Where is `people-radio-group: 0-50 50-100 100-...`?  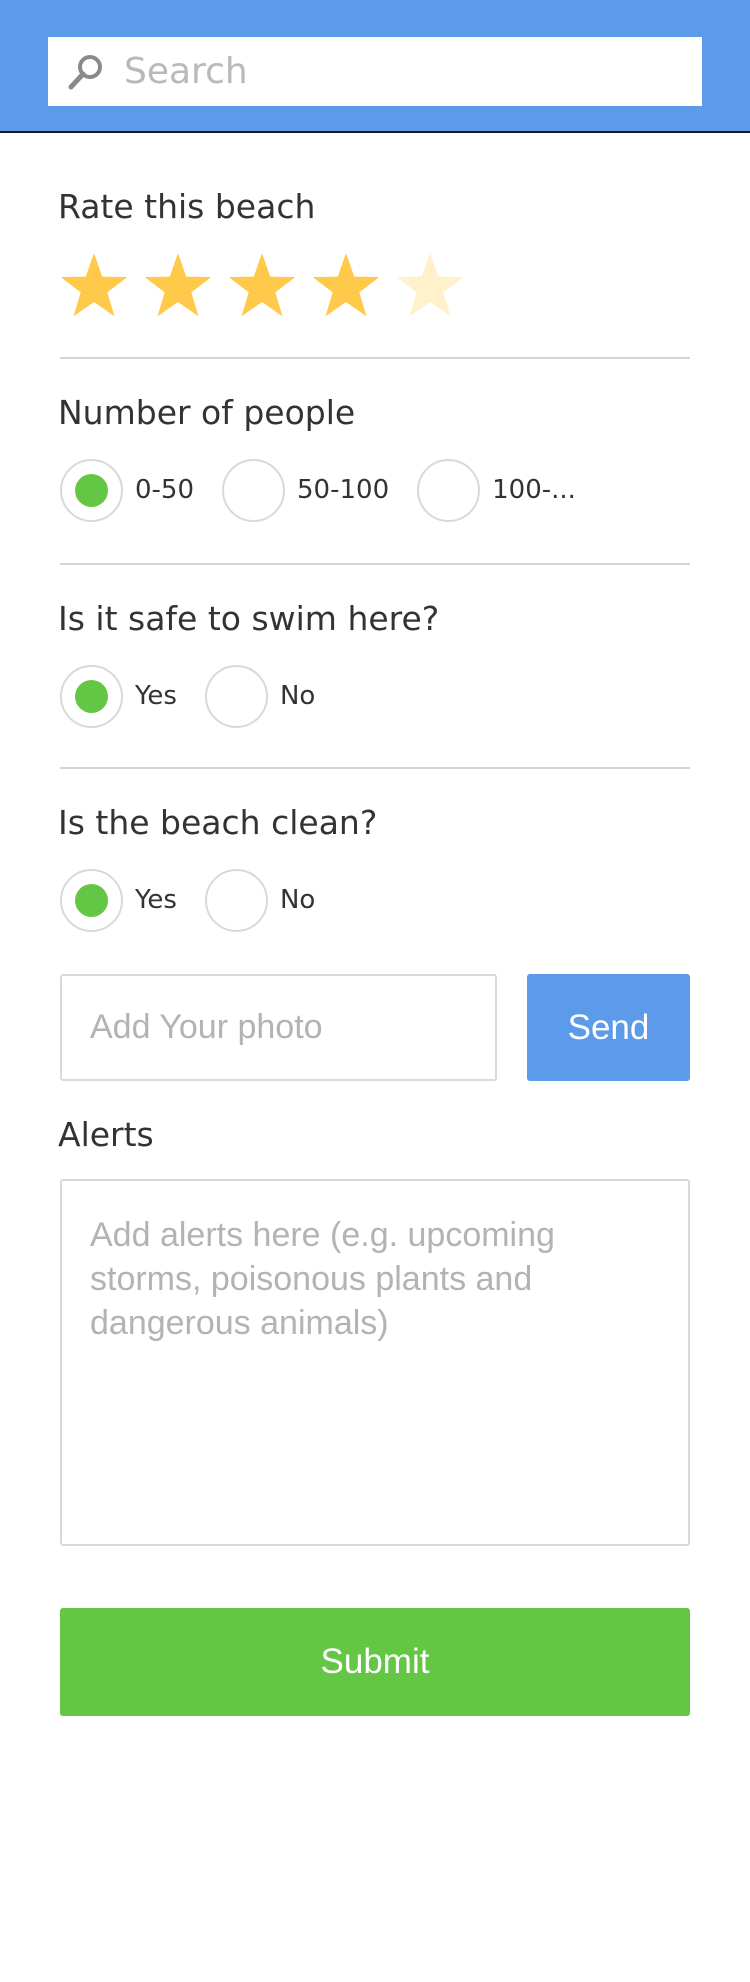
people-radio-group: 0-50 50-100 100-... is located at coordinates (332, 490).